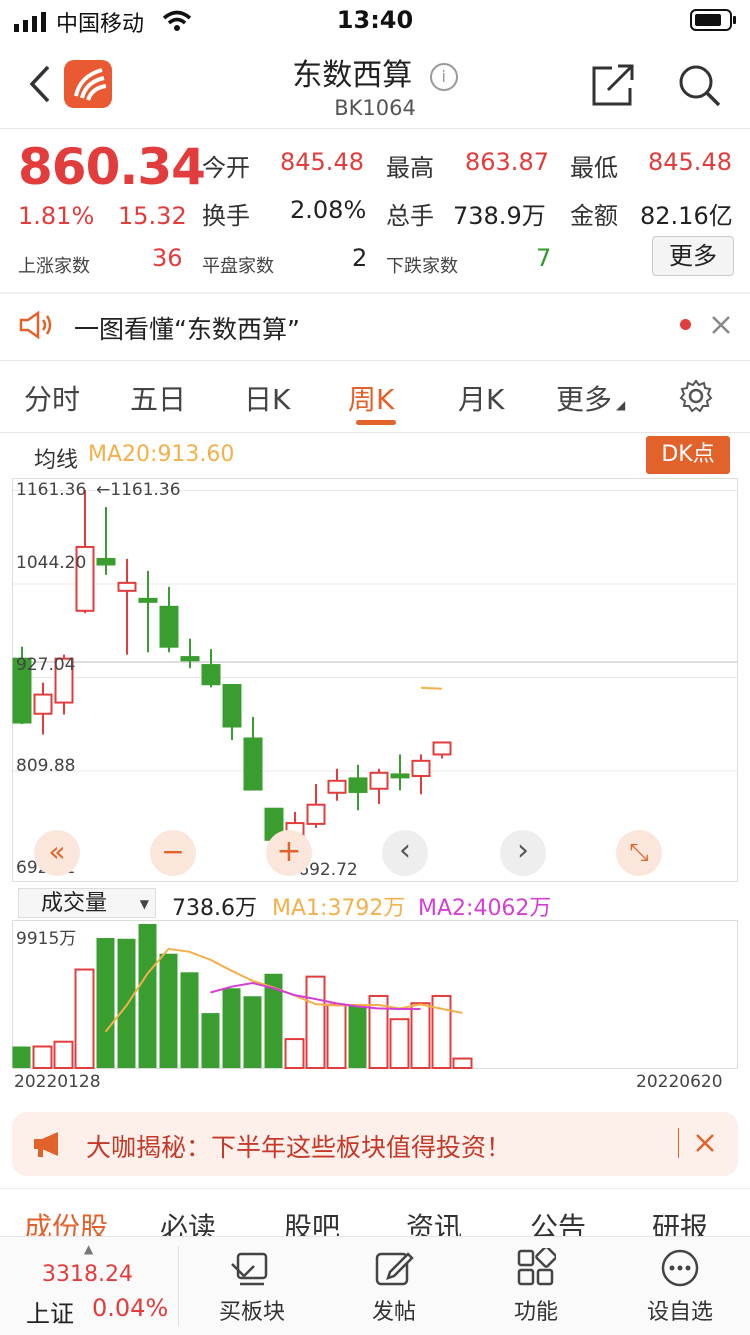 Image resolution: width=750 pixels, height=1335 pixels. What do you see at coordinates (705, 1143) in the screenshot?
I see `close-banner-icon` at bounding box center [705, 1143].